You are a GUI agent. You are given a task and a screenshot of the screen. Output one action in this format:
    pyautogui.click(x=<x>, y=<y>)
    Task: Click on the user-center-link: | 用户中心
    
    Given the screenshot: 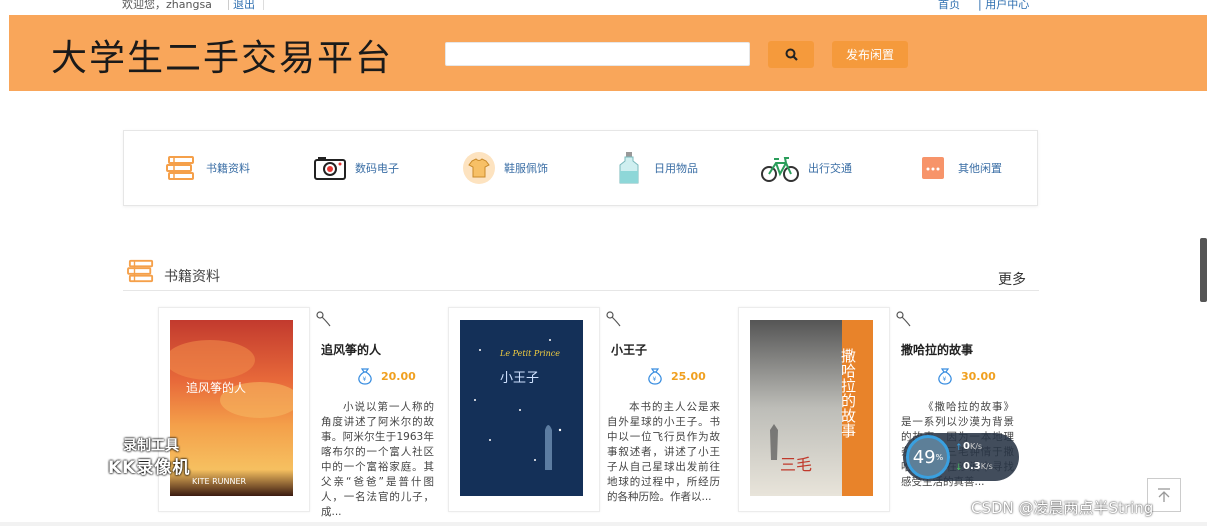 What is the action you would take?
    pyautogui.click(x=1003, y=6)
    